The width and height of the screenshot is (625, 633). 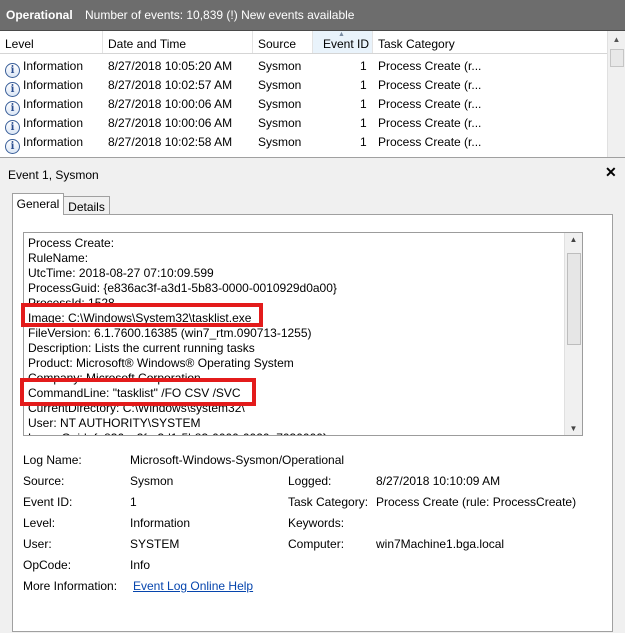 What do you see at coordinates (170, 85) in the screenshot?
I see `datetime-cell: 8/27/2018 10:02:57 AM` at bounding box center [170, 85].